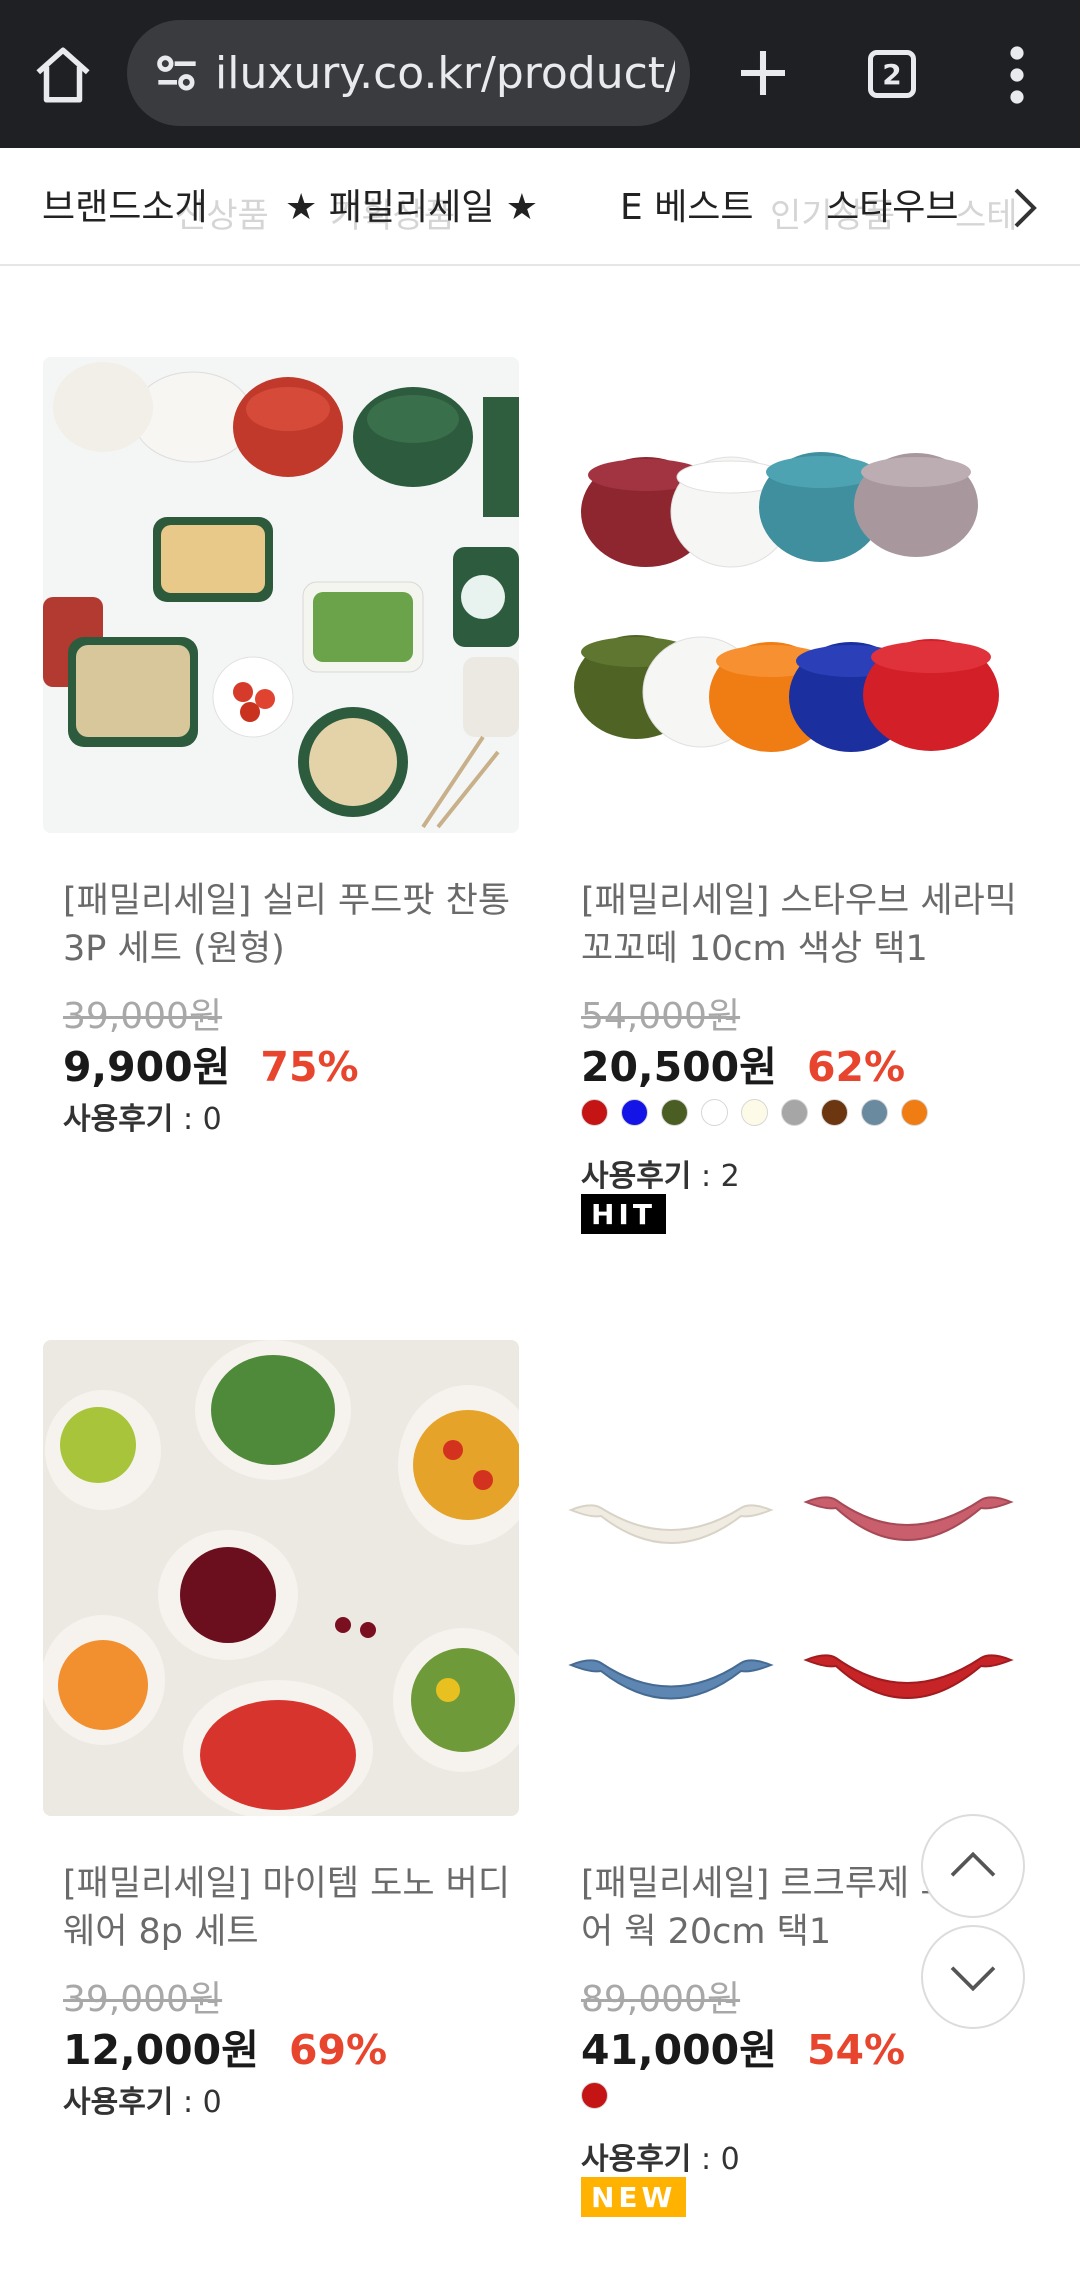  I want to click on chevron-down-icon, so click(973, 1979).